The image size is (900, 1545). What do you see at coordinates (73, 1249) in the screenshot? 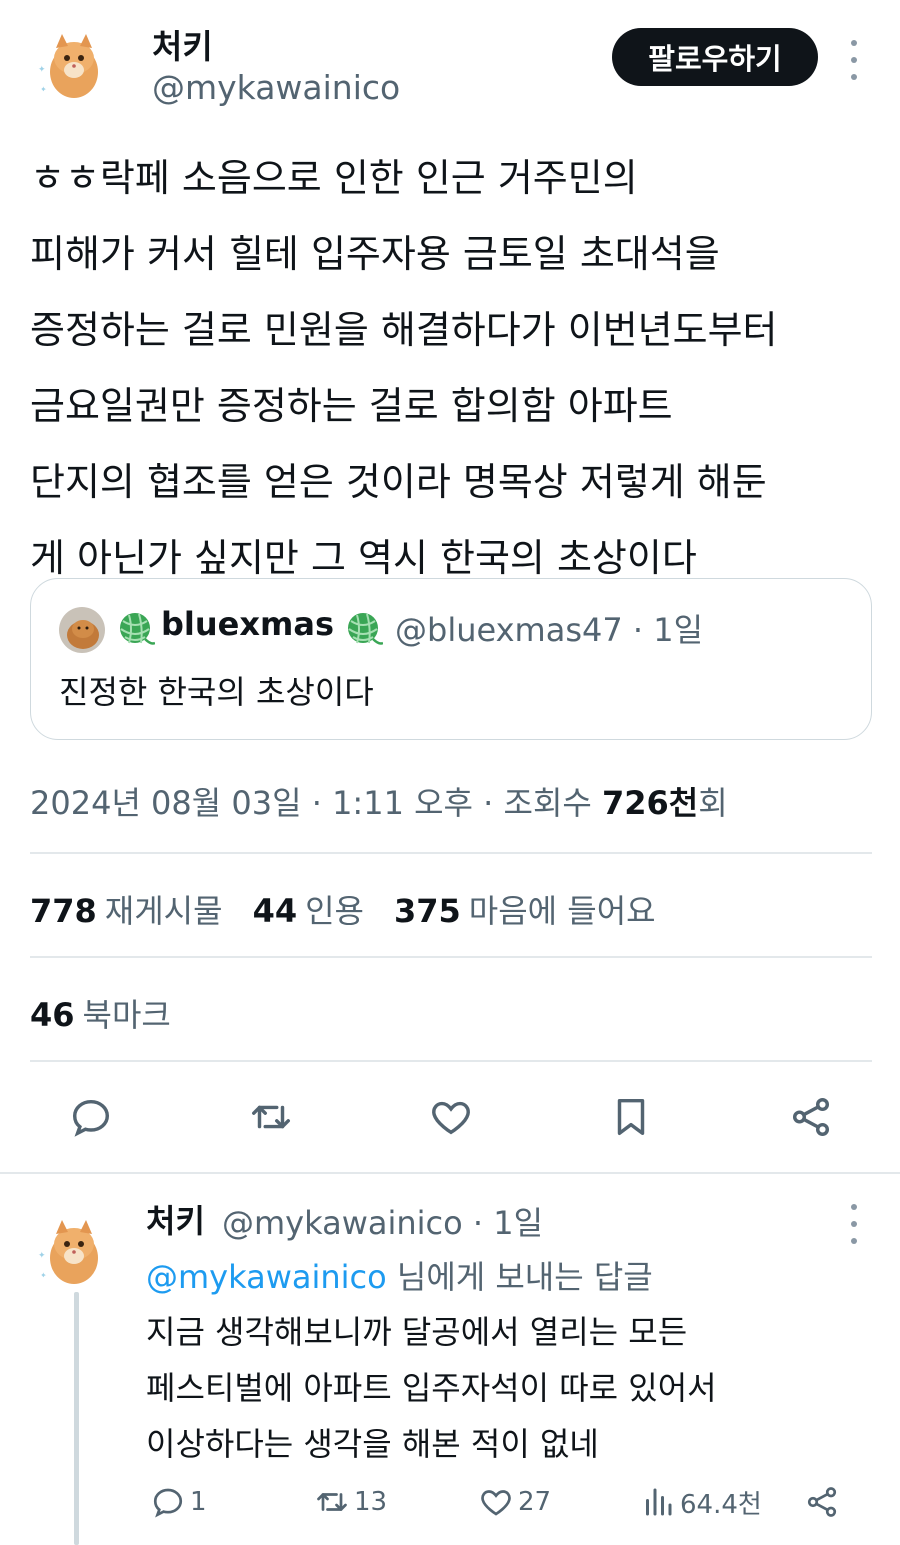
I see `reply-author-avatar: ✦ ✦` at bounding box center [73, 1249].